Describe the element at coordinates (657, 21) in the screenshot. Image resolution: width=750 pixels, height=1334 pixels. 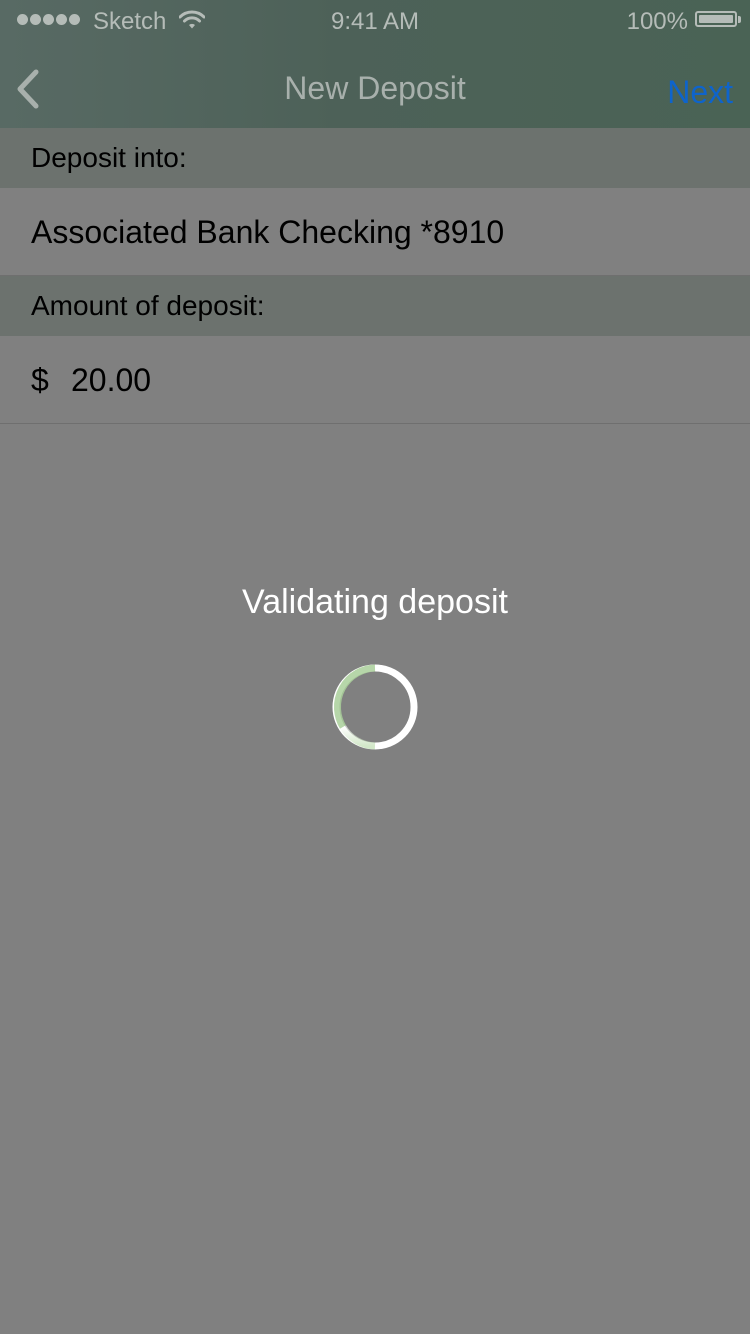
I see `battery-percentage: 100%` at that location.